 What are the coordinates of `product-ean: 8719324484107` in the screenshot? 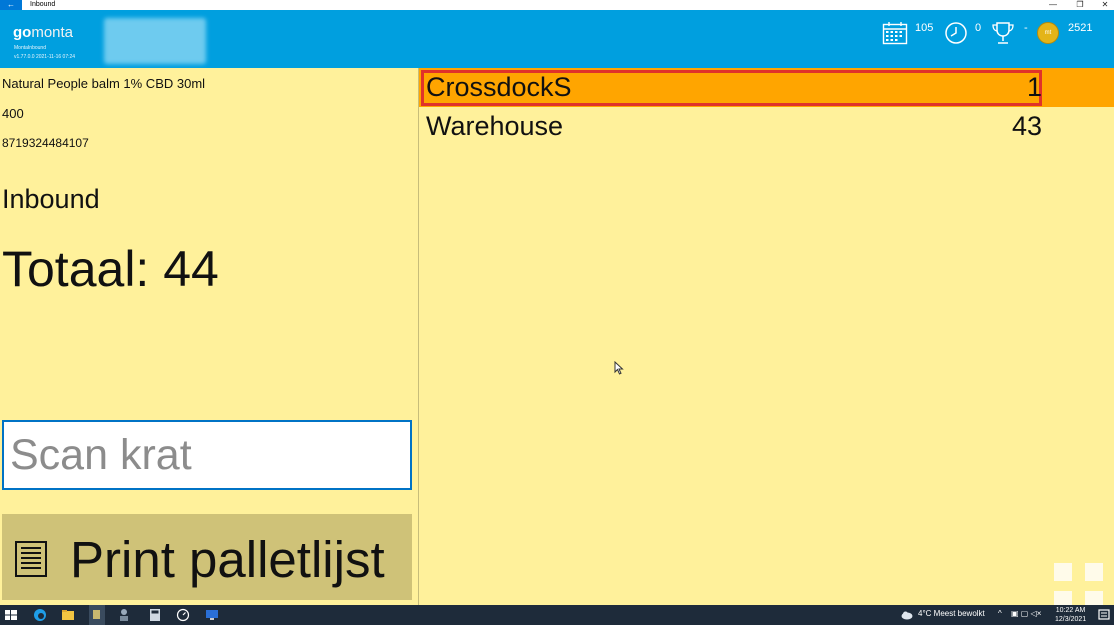 It's located at (45, 143).